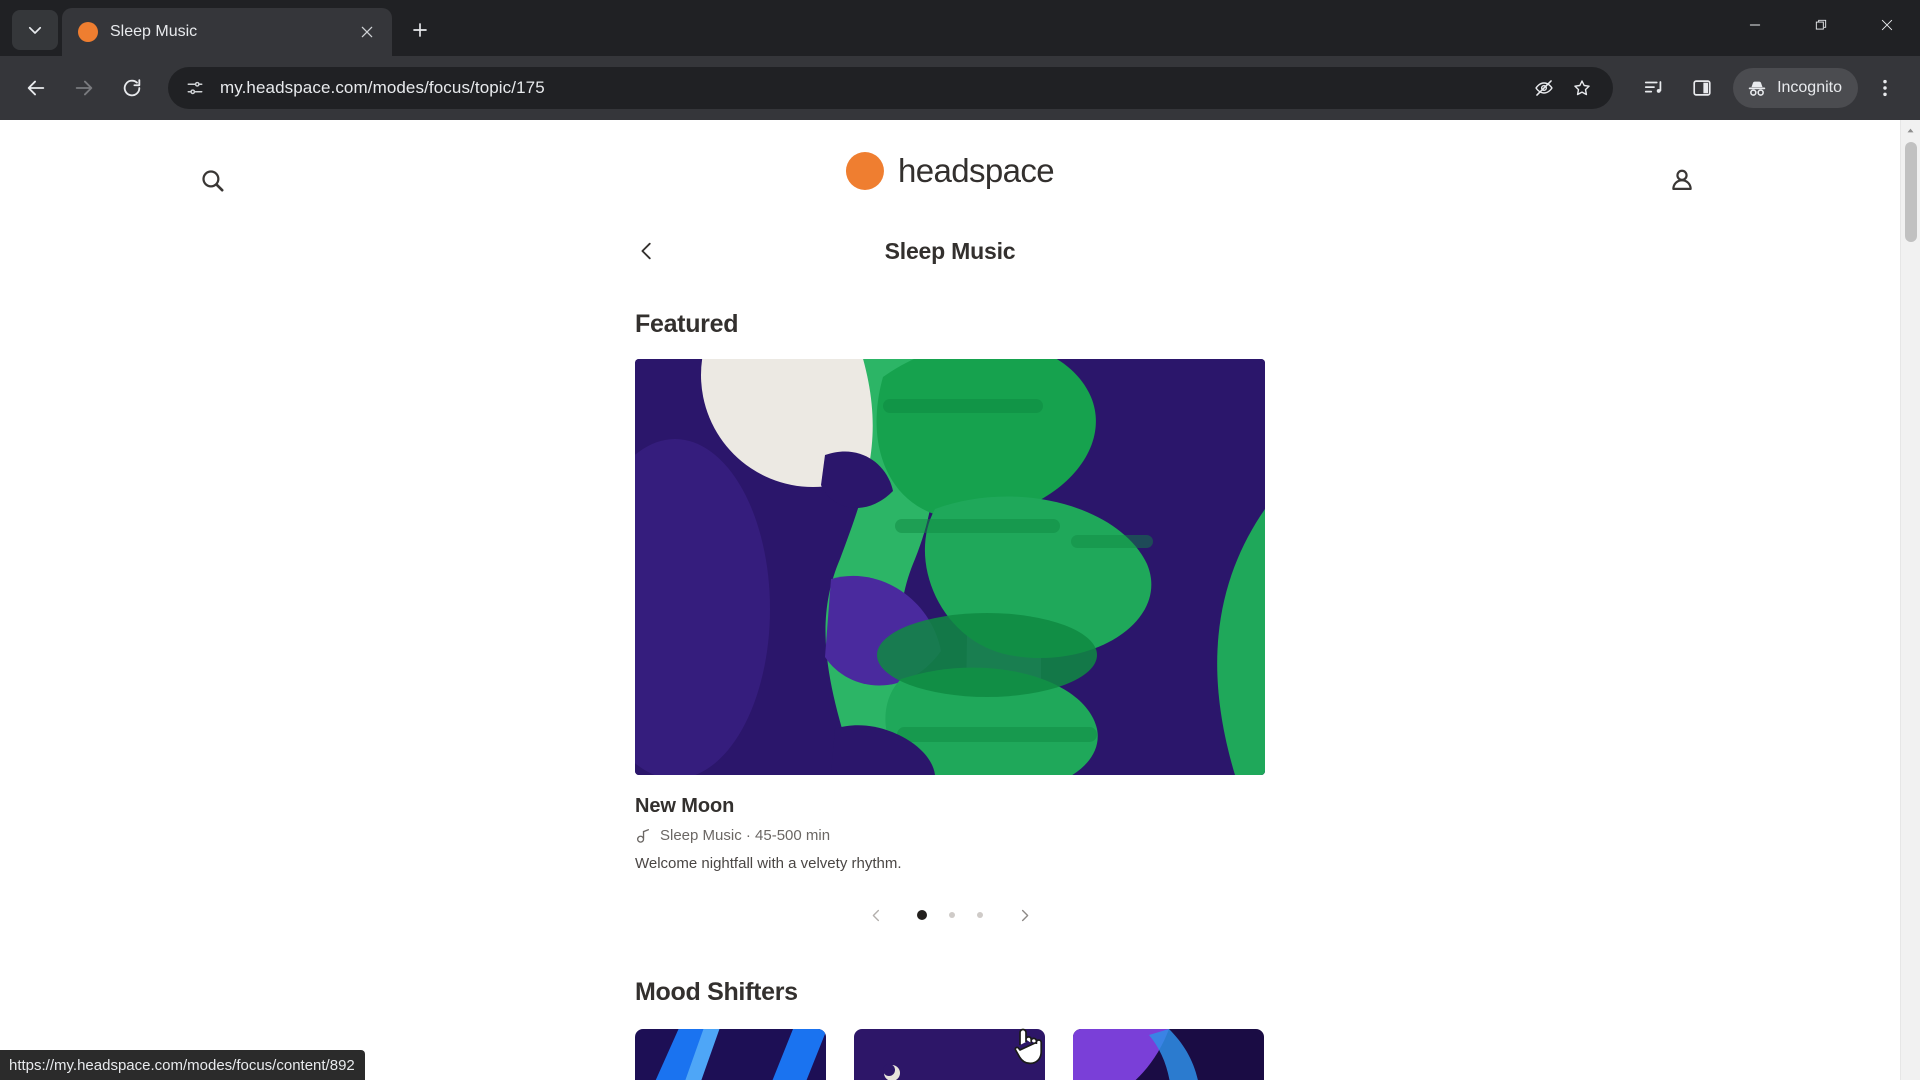 The width and height of the screenshot is (1920, 1080). I want to click on site-info-button, so click(195, 88).